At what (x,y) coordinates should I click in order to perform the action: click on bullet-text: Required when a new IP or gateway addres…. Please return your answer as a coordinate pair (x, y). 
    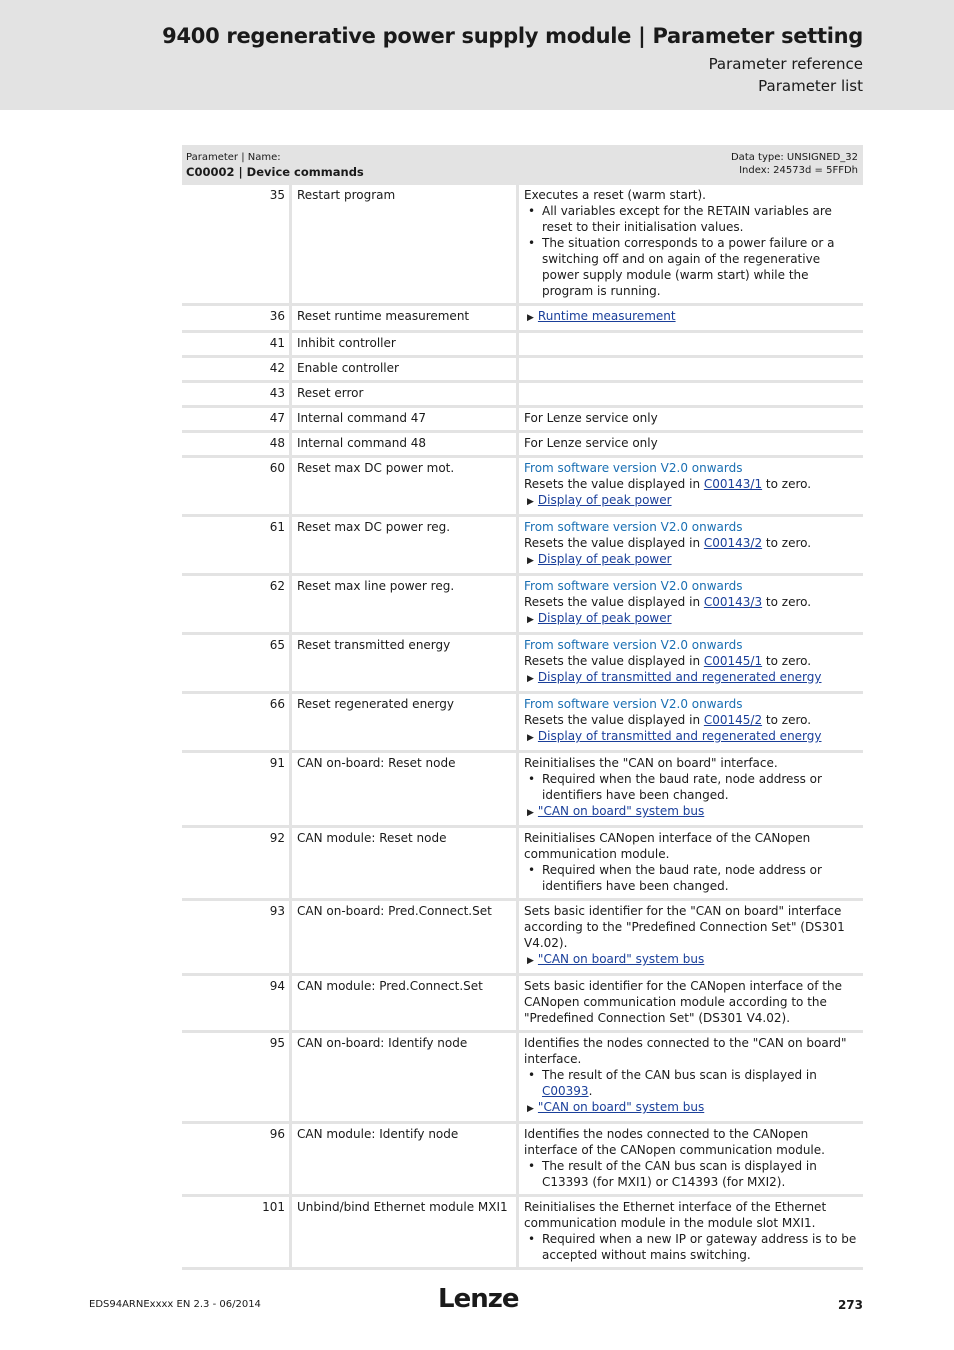
    Looking at the image, I should click on (699, 1247).